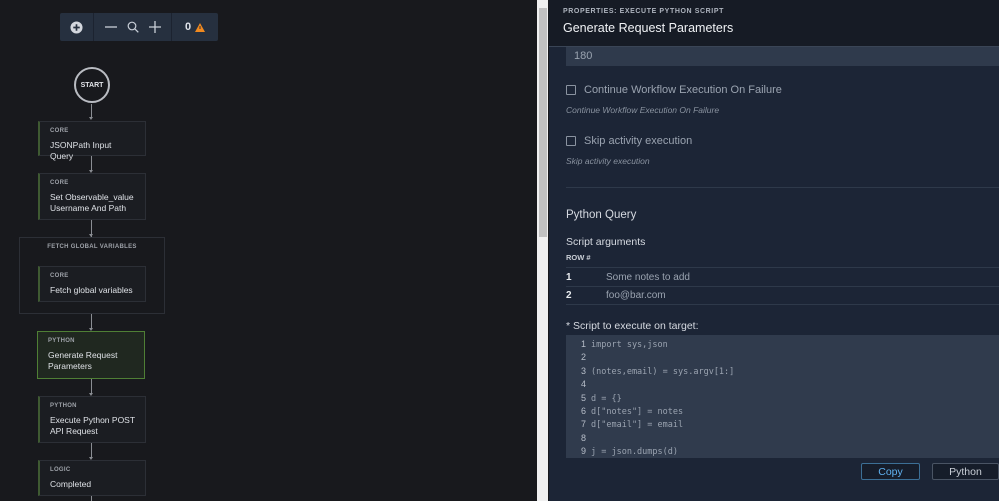  I want to click on code-text: d["notes"] = notes, so click(637, 411).